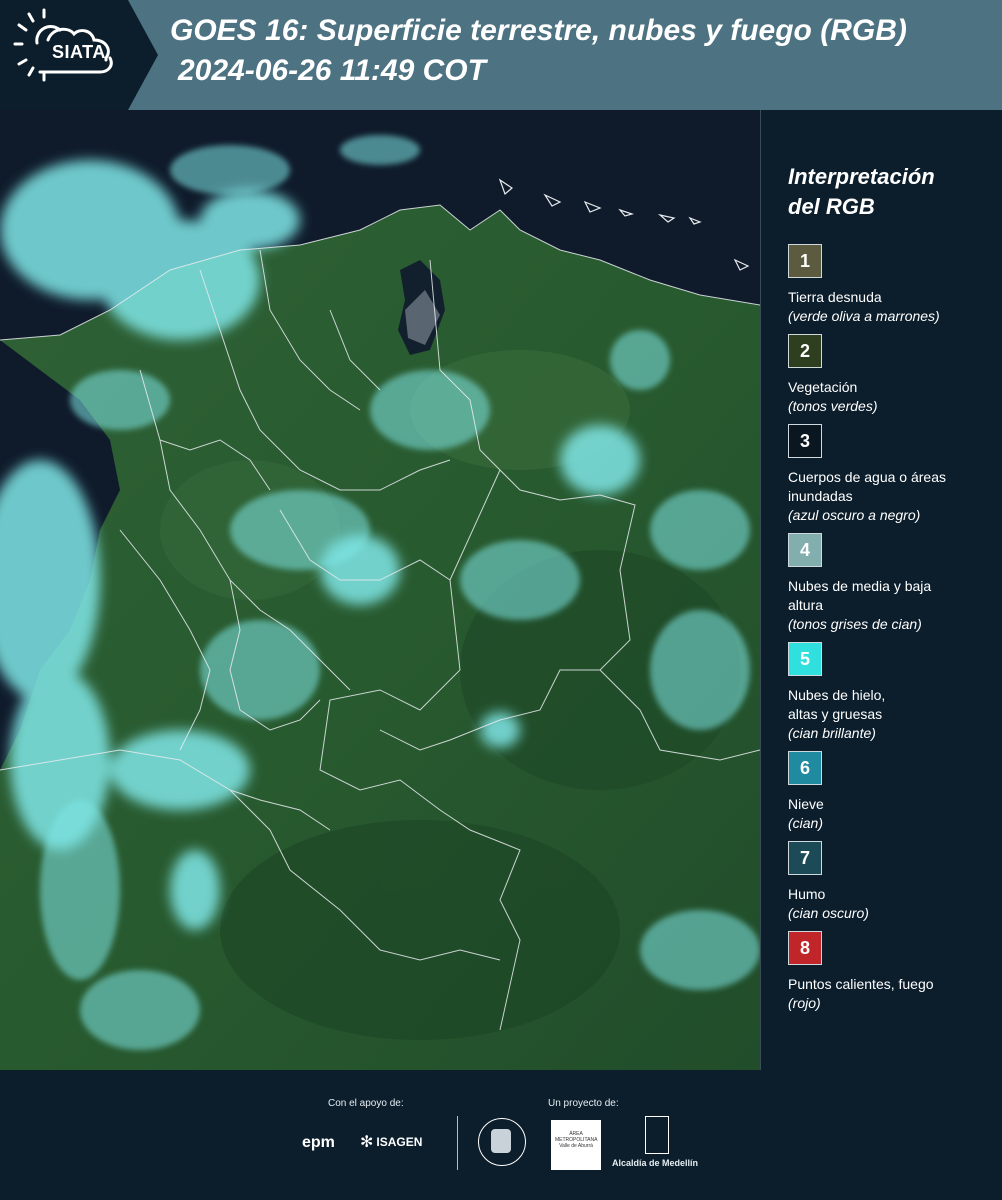 This screenshot has width=1002, height=1200. Describe the element at coordinates (804, 1003) in the screenshot. I see `legend-item-note: (rojo)` at that location.